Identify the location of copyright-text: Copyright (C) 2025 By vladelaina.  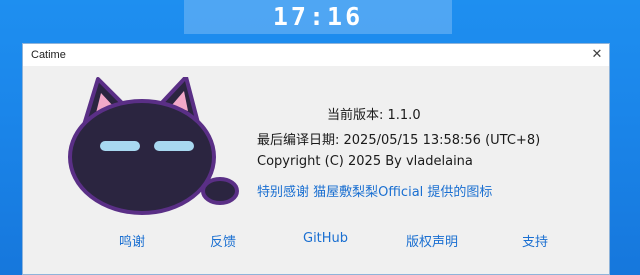
(365, 161).